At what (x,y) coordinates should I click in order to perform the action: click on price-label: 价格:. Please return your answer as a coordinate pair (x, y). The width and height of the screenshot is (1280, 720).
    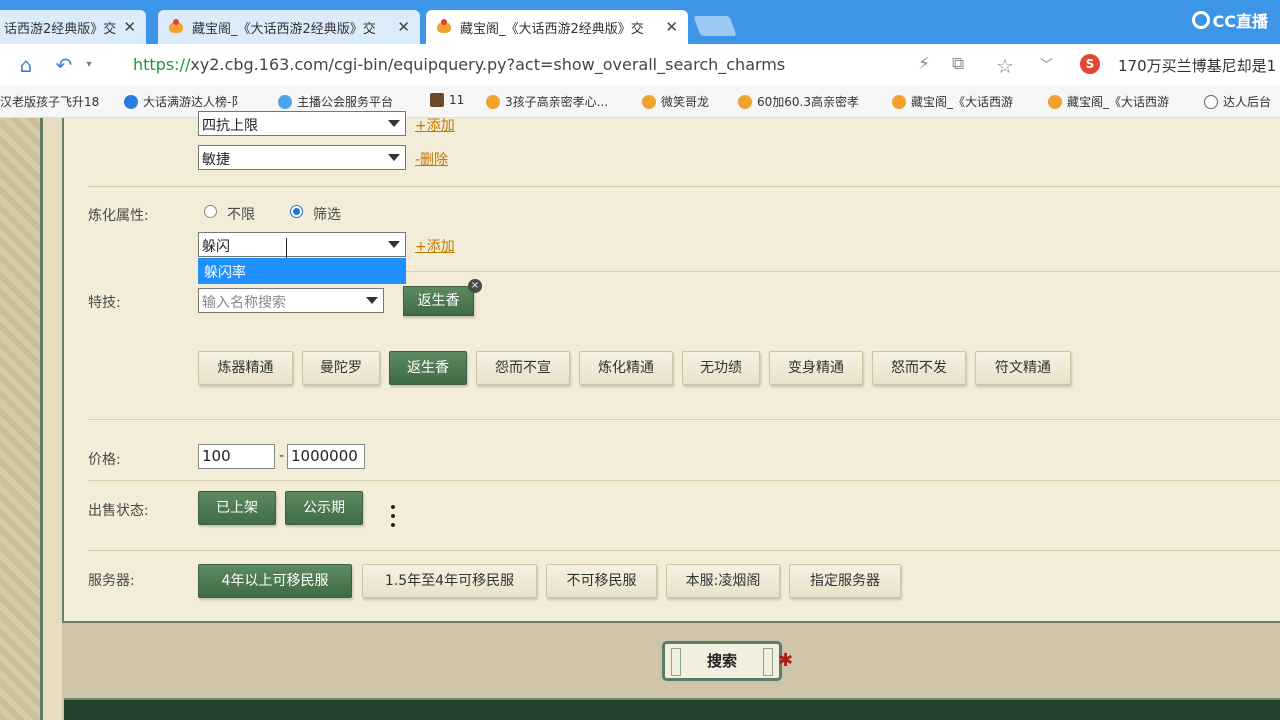
    Looking at the image, I should click on (104, 460).